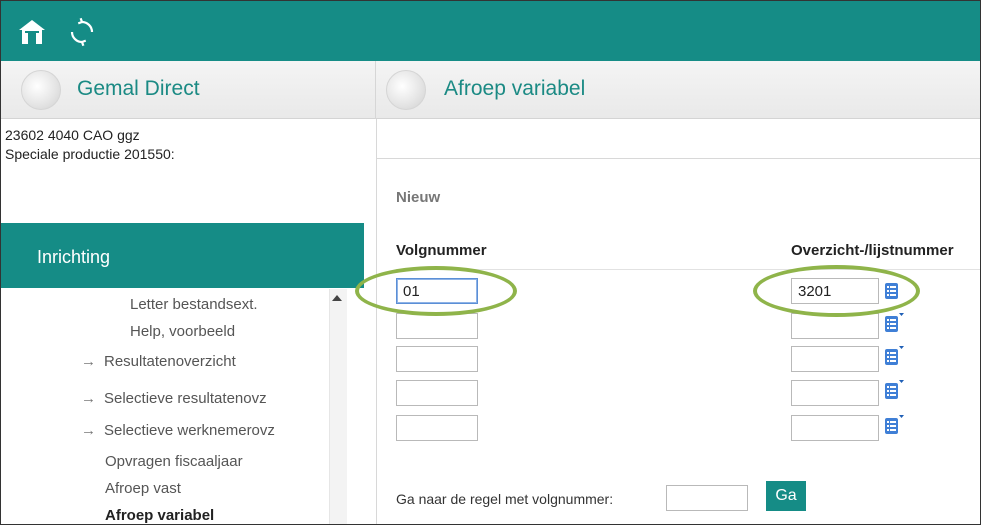 The image size is (981, 525). What do you see at coordinates (170, 361) in the screenshot?
I see `nav-item-label: Resultatenoverzicht` at bounding box center [170, 361].